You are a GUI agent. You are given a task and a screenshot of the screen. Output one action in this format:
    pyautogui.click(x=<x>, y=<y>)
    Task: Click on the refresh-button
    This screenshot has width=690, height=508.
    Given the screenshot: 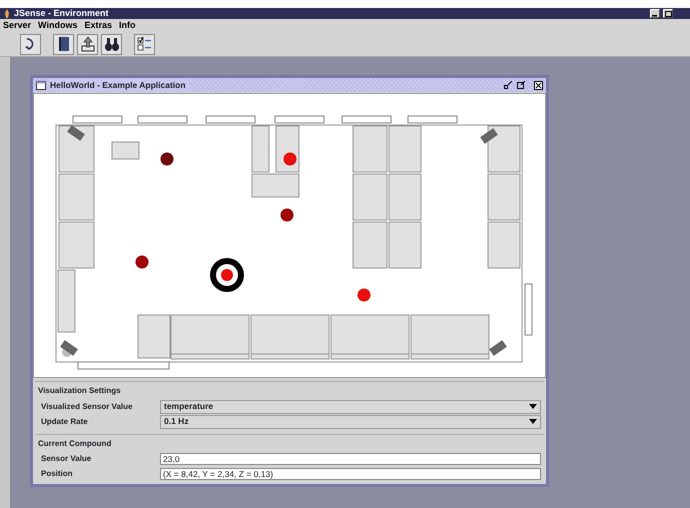 What is the action you would take?
    pyautogui.click(x=30, y=44)
    